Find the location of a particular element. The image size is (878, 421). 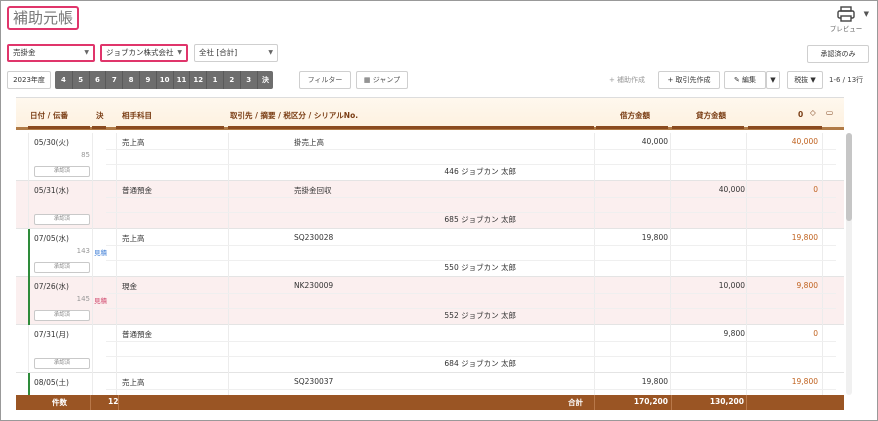

account-select: 売掛金 ▼ is located at coordinates (51, 53).